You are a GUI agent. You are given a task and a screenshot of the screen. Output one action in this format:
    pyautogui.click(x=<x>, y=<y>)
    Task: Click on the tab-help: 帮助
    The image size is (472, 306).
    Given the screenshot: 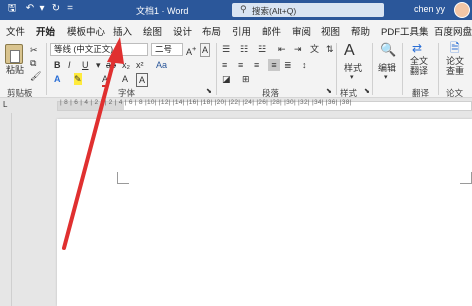 What is the action you would take?
    pyautogui.click(x=360, y=31)
    